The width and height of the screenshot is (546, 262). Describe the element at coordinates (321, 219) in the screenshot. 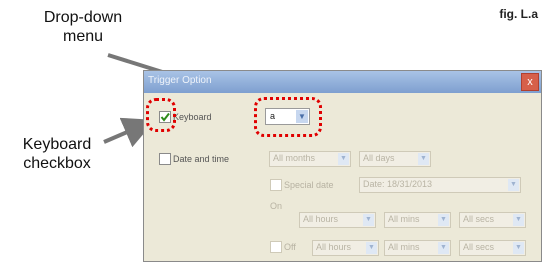

I see `on-hours-value: All hours` at that location.